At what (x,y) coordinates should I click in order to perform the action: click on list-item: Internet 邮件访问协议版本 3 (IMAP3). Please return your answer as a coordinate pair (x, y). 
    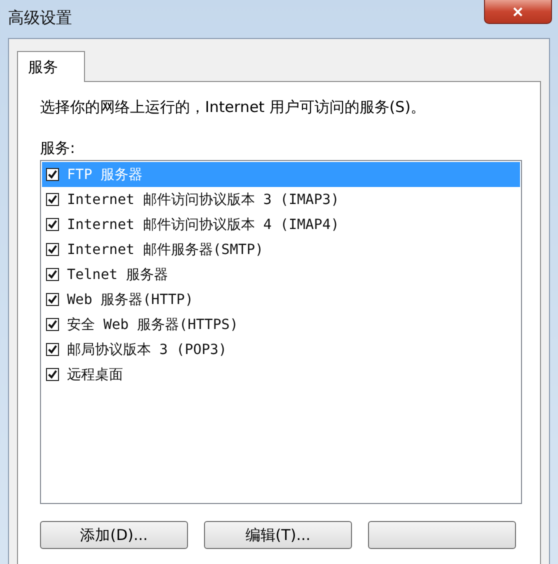
    Looking at the image, I should click on (281, 199).